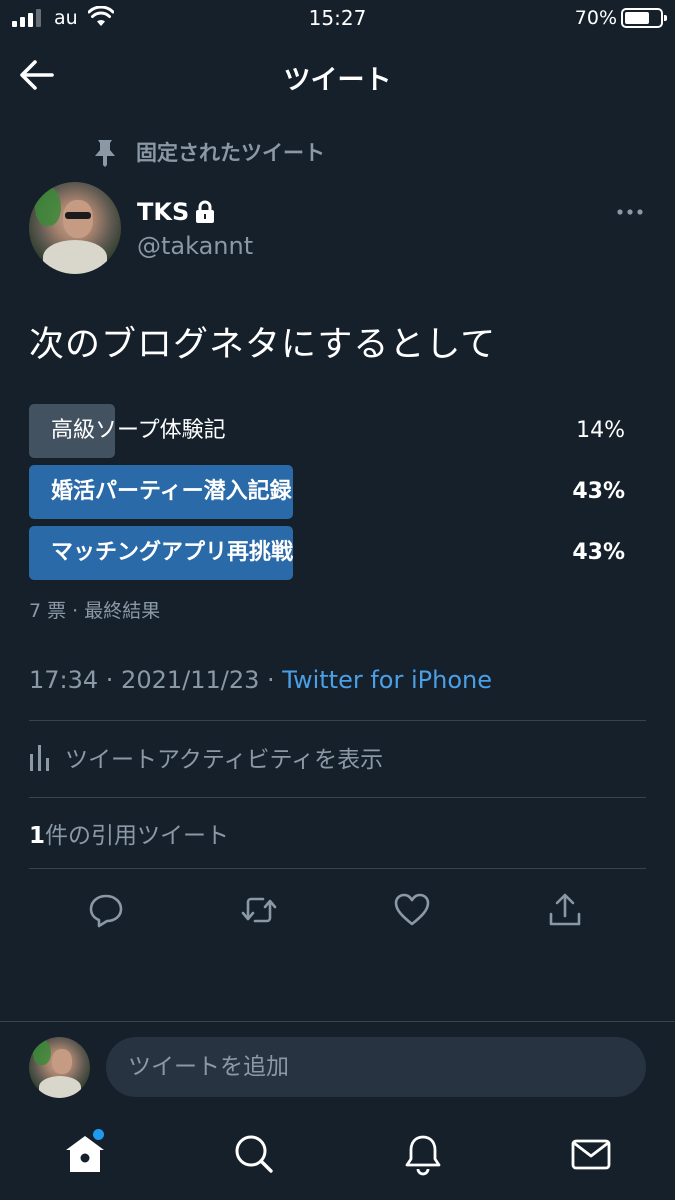  What do you see at coordinates (172, 552) in the screenshot?
I see `poll-option-label: マッチングアプリ再挑戦` at bounding box center [172, 552].